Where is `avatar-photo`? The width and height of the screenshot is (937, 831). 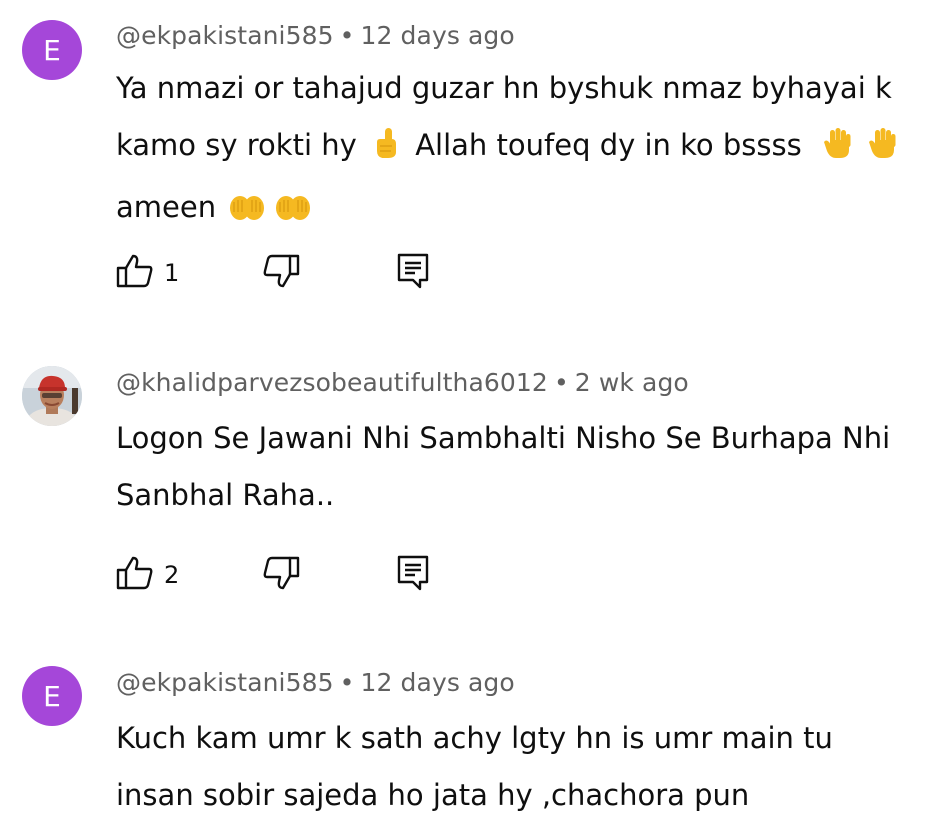
avatar-photo is located at coordinates (52, 396).